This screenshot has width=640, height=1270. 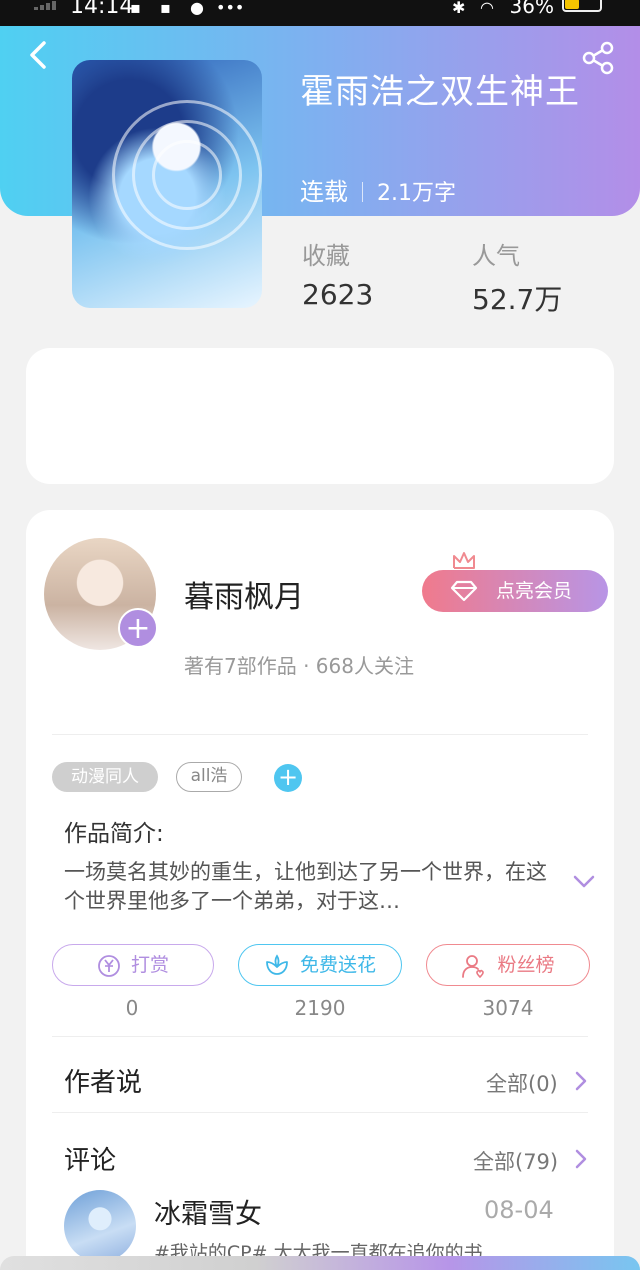 What do you see at coordinates (464, 591) in the screenshot?
I see `diamond-icon` at bounding box center [464, 591].